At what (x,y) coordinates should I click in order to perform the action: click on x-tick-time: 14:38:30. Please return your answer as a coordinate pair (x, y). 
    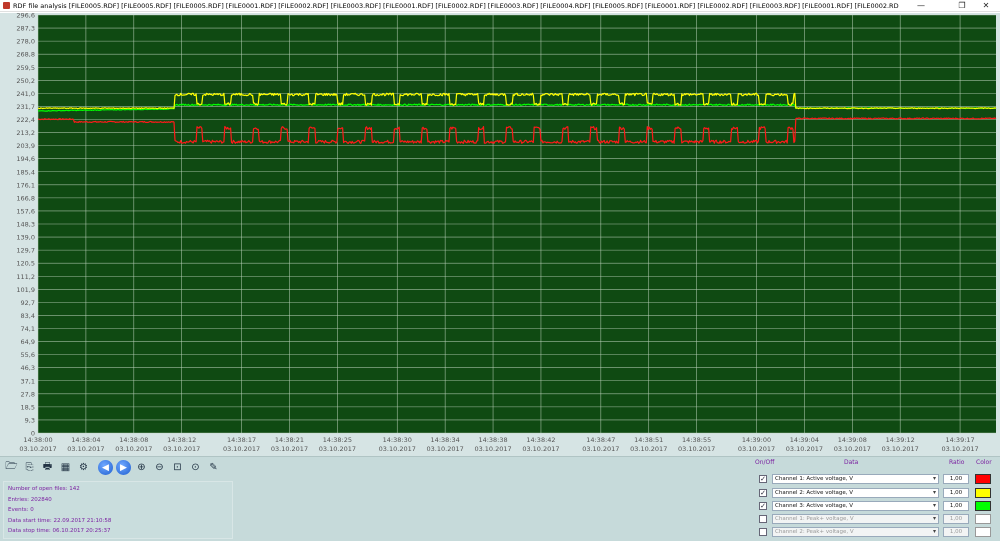
    Looking at the image, I should click on (397, 440).